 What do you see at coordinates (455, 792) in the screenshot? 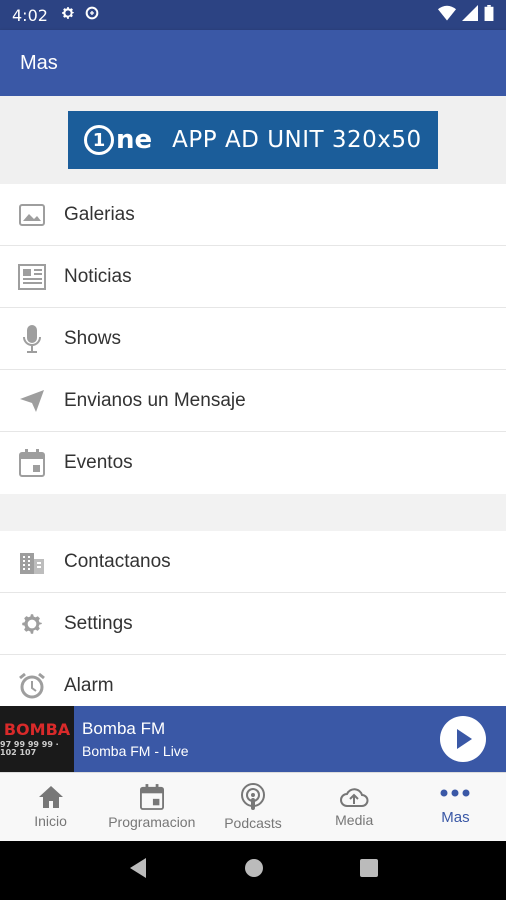
I see `more-icon` at bounding box center [455, 792].